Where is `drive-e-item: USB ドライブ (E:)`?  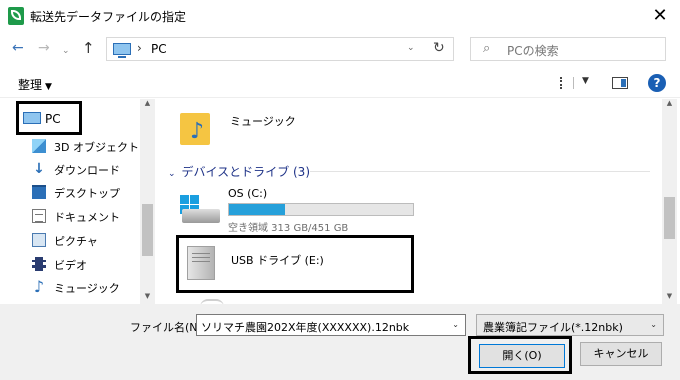 drive-e-item: USB ドライブ (E:) is located at coordinates (295, 264).